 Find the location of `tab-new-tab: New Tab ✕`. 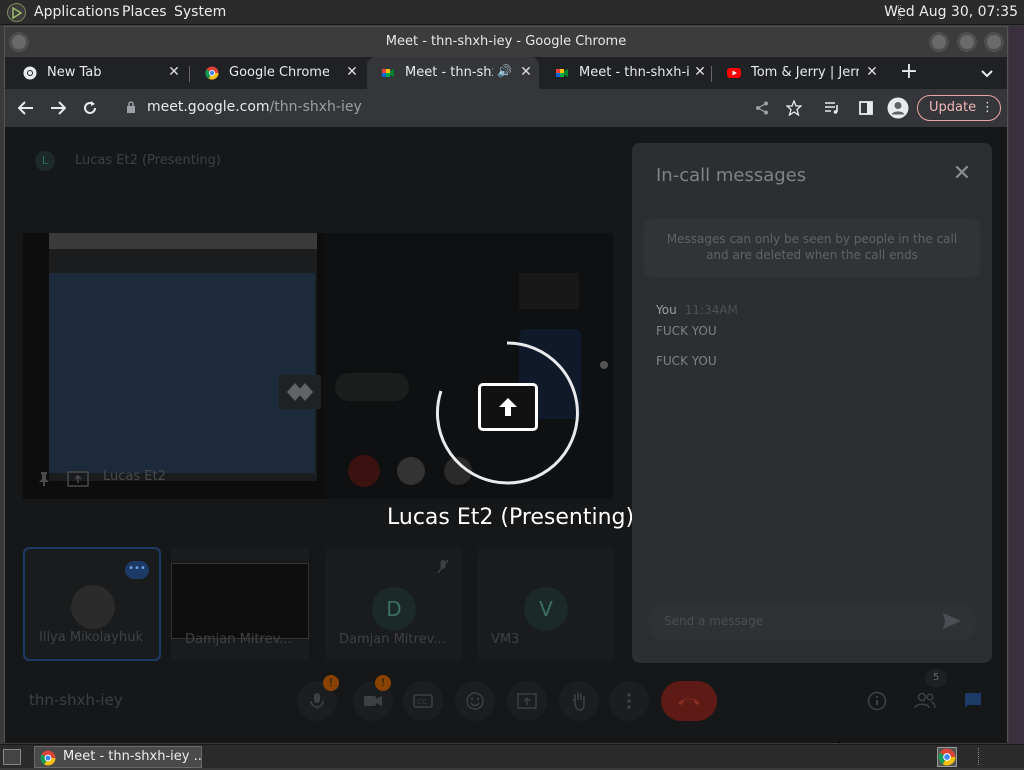

tab-new-tab: New Tab ✕ is located at coordinates (97, 73).